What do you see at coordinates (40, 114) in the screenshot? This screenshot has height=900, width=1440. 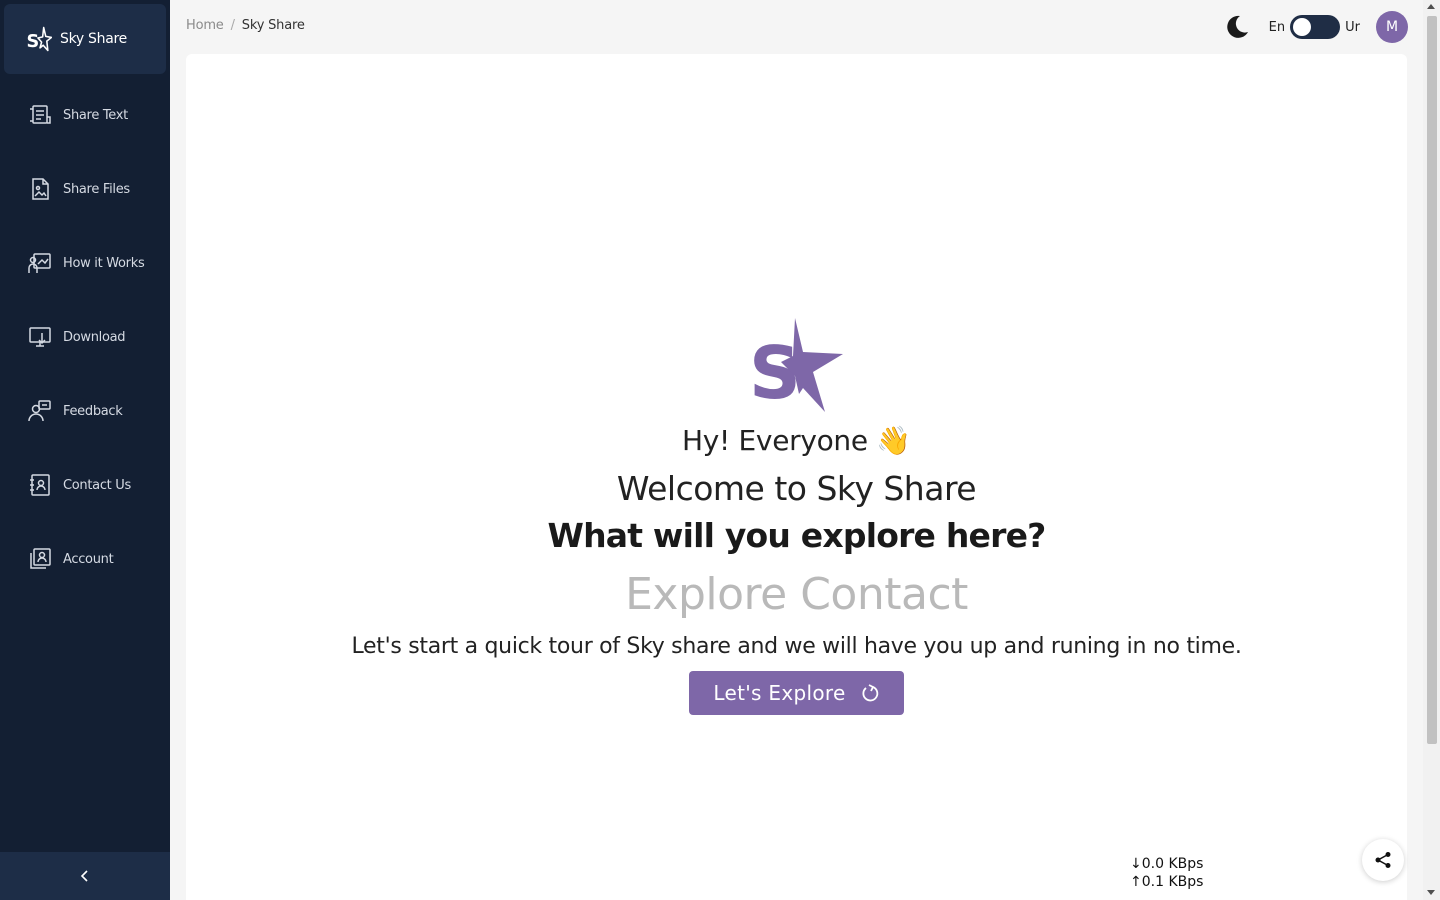 I see `document-text-icon` at bounding box center [40, 114].